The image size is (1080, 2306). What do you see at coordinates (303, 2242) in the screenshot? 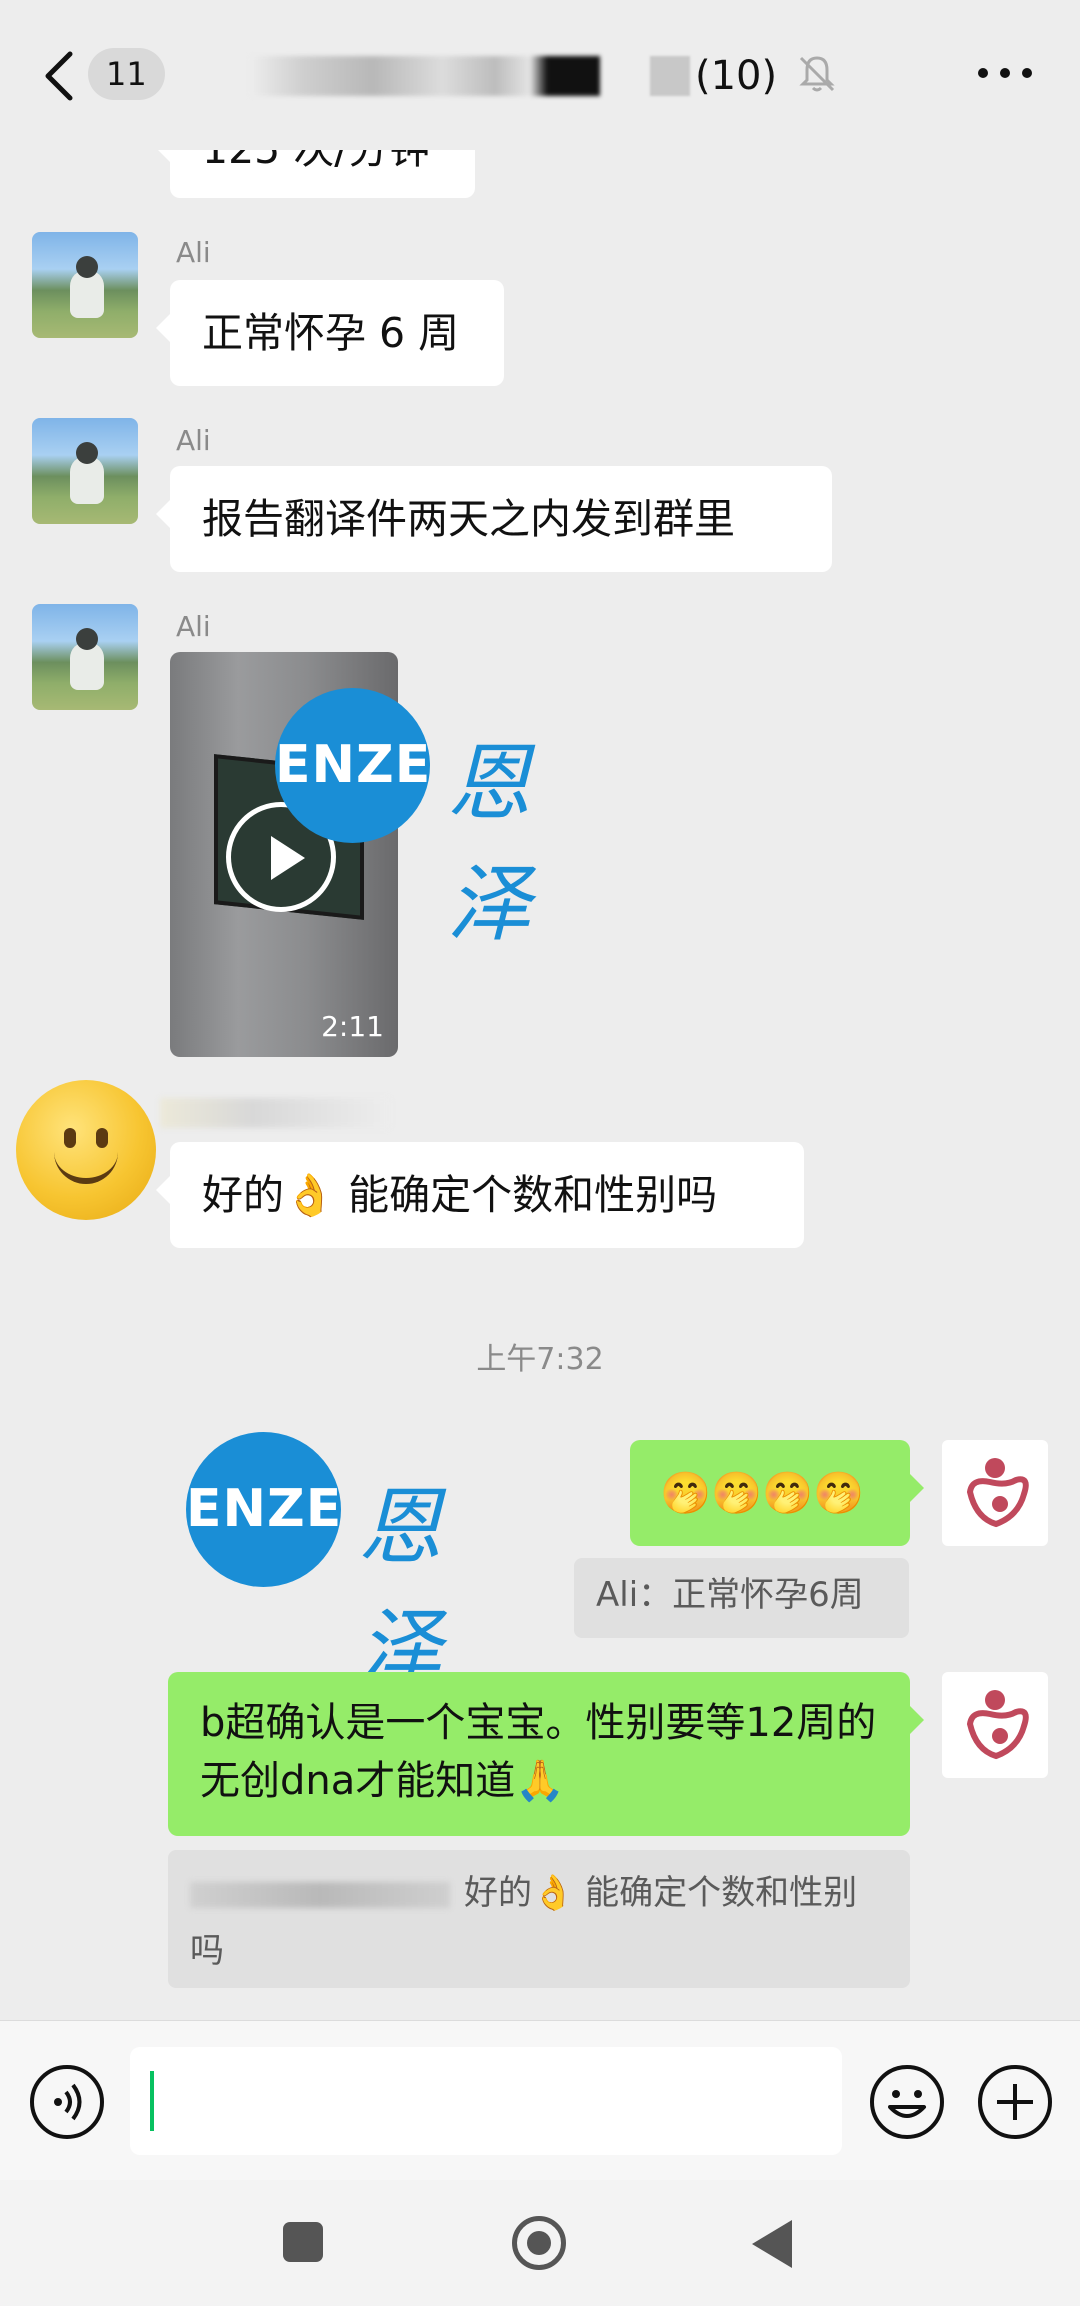
I see `recent-apps-button` at bounding box center [303, 2242].